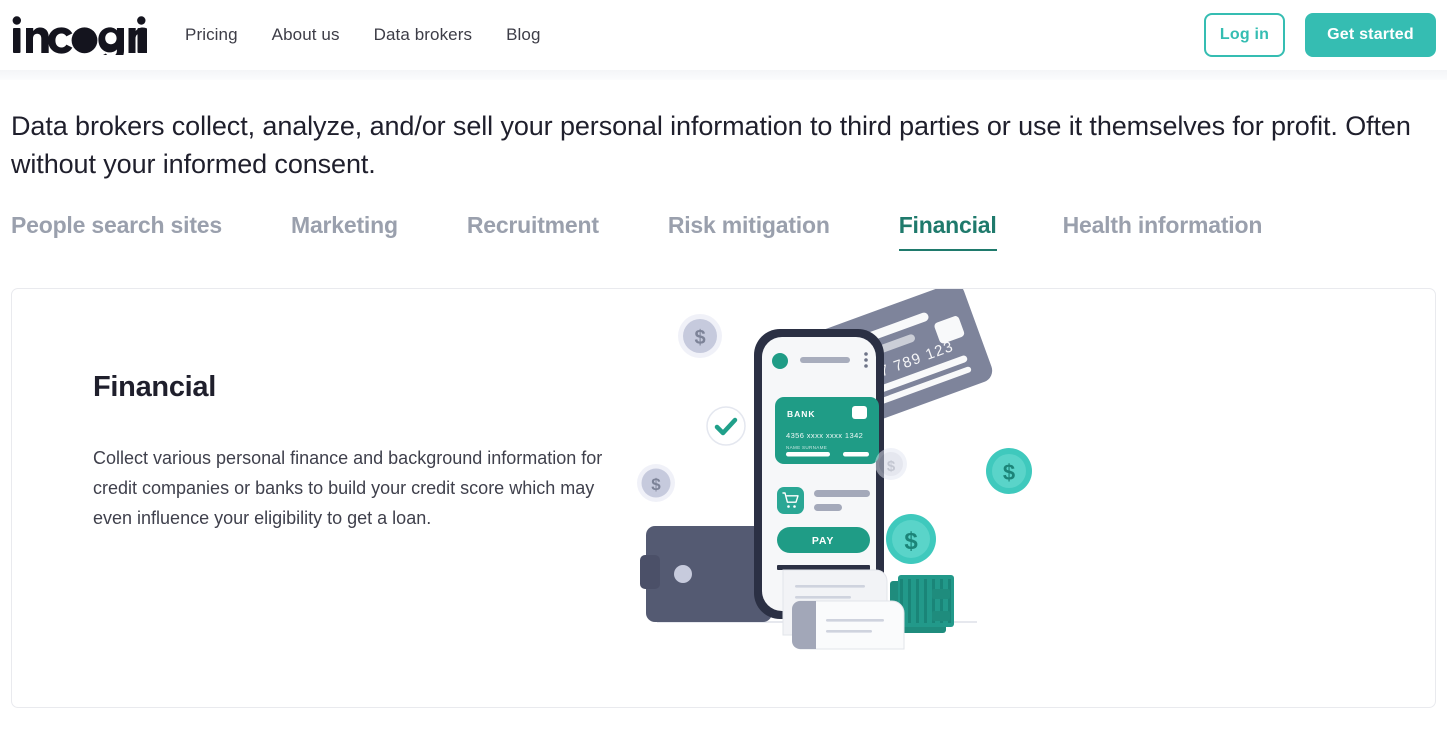 This screenshot has height=745, width=1447. Describe the element at coordinates (825, 360) in the screenshot. I see `phone-status-bar` at that location.